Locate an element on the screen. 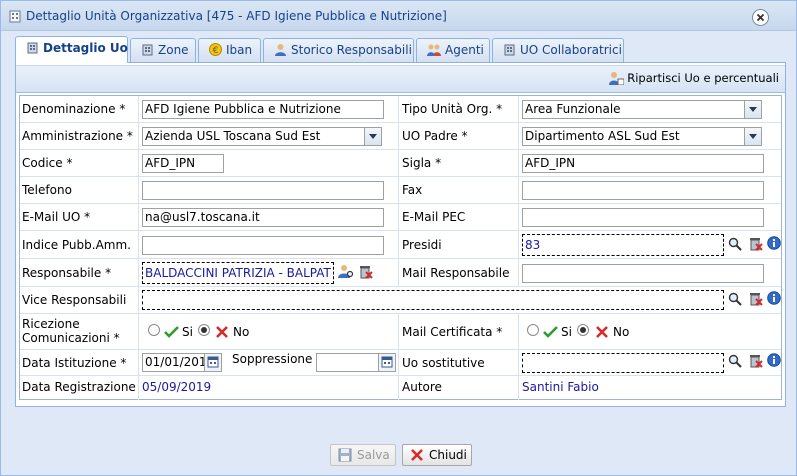  user-icon is located at coordinates (617, 79).